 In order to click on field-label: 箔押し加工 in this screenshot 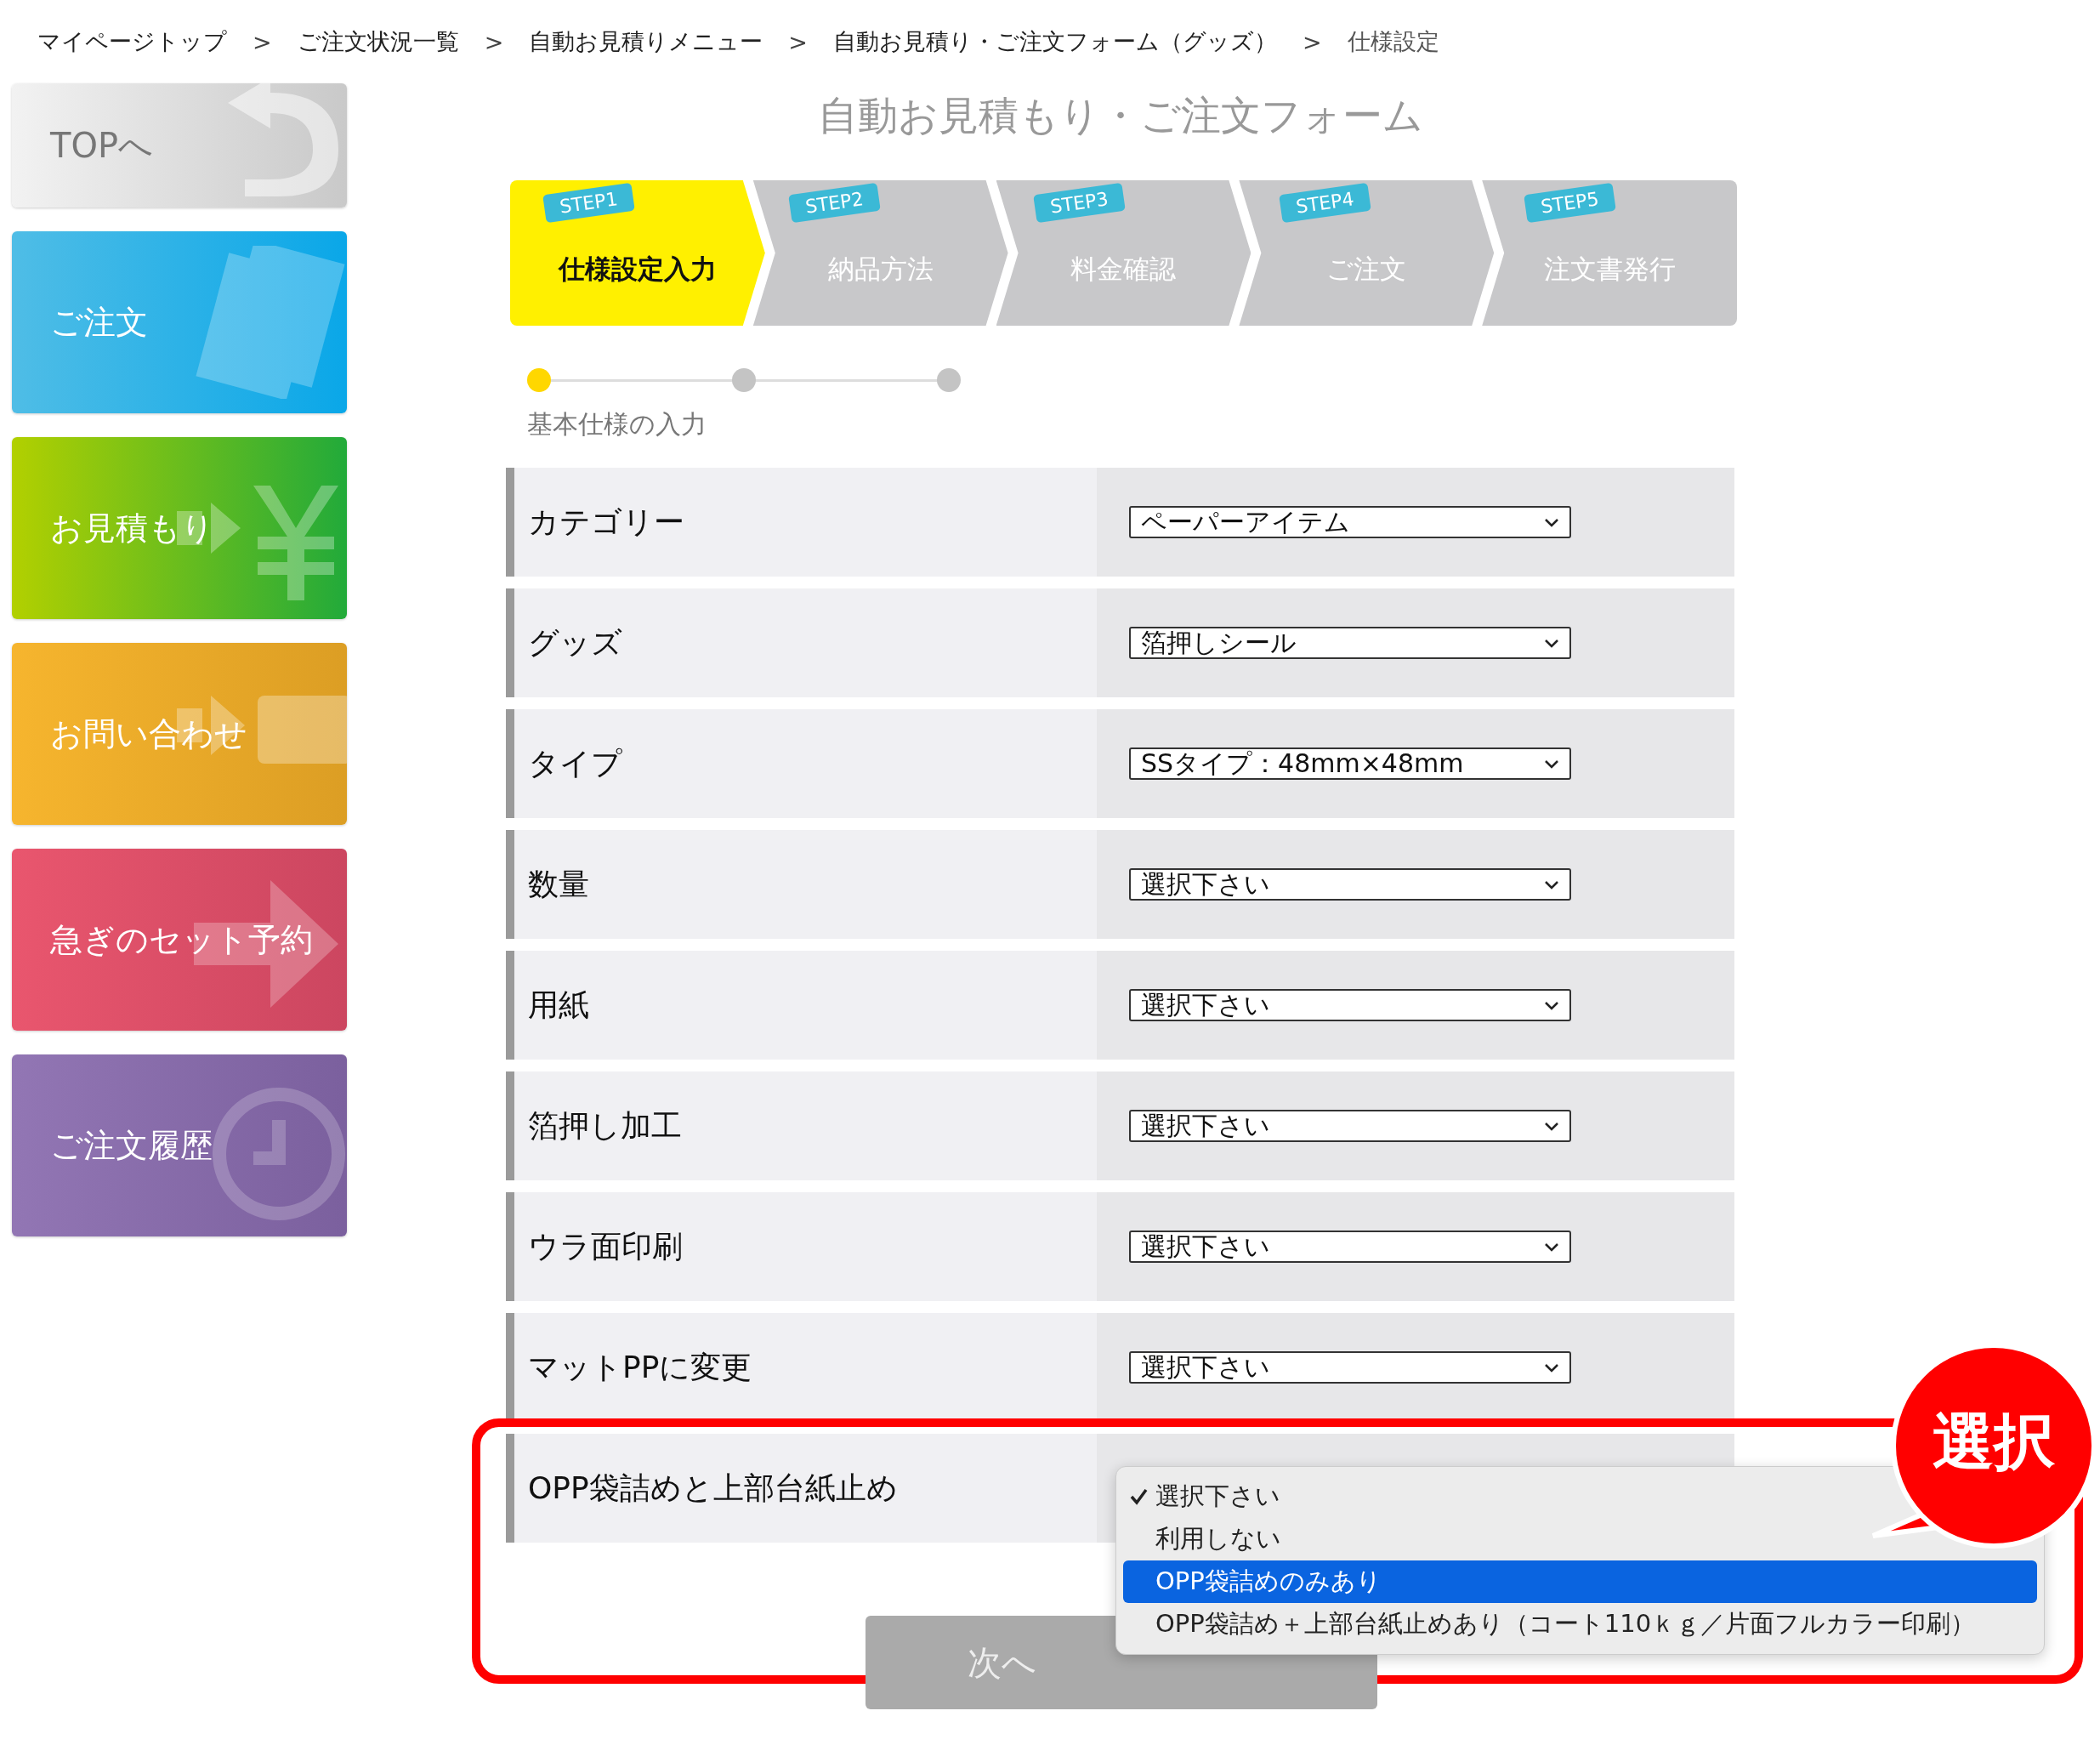, I will do `click(801, 1125)`.